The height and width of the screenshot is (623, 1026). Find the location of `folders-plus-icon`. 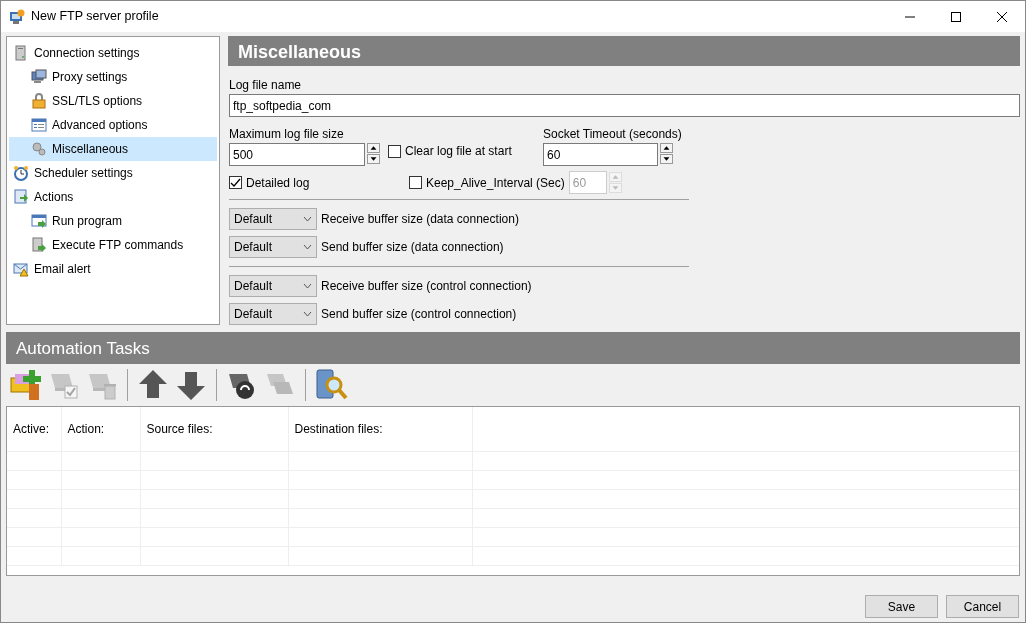

folders-plus-icon is located at coordinates (26, 385).